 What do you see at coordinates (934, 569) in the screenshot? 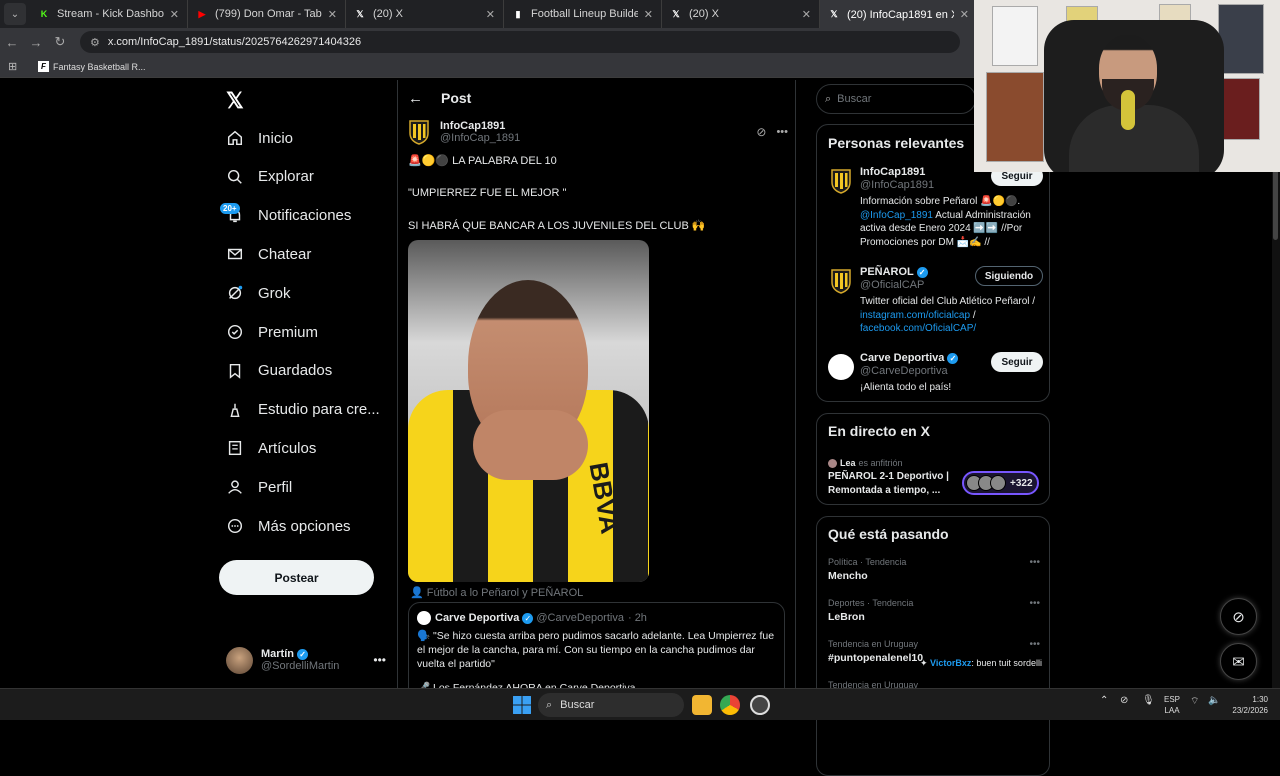
I see `trend-item: Política · Tendencia Mencho •••` at bounding box center [934, 569].